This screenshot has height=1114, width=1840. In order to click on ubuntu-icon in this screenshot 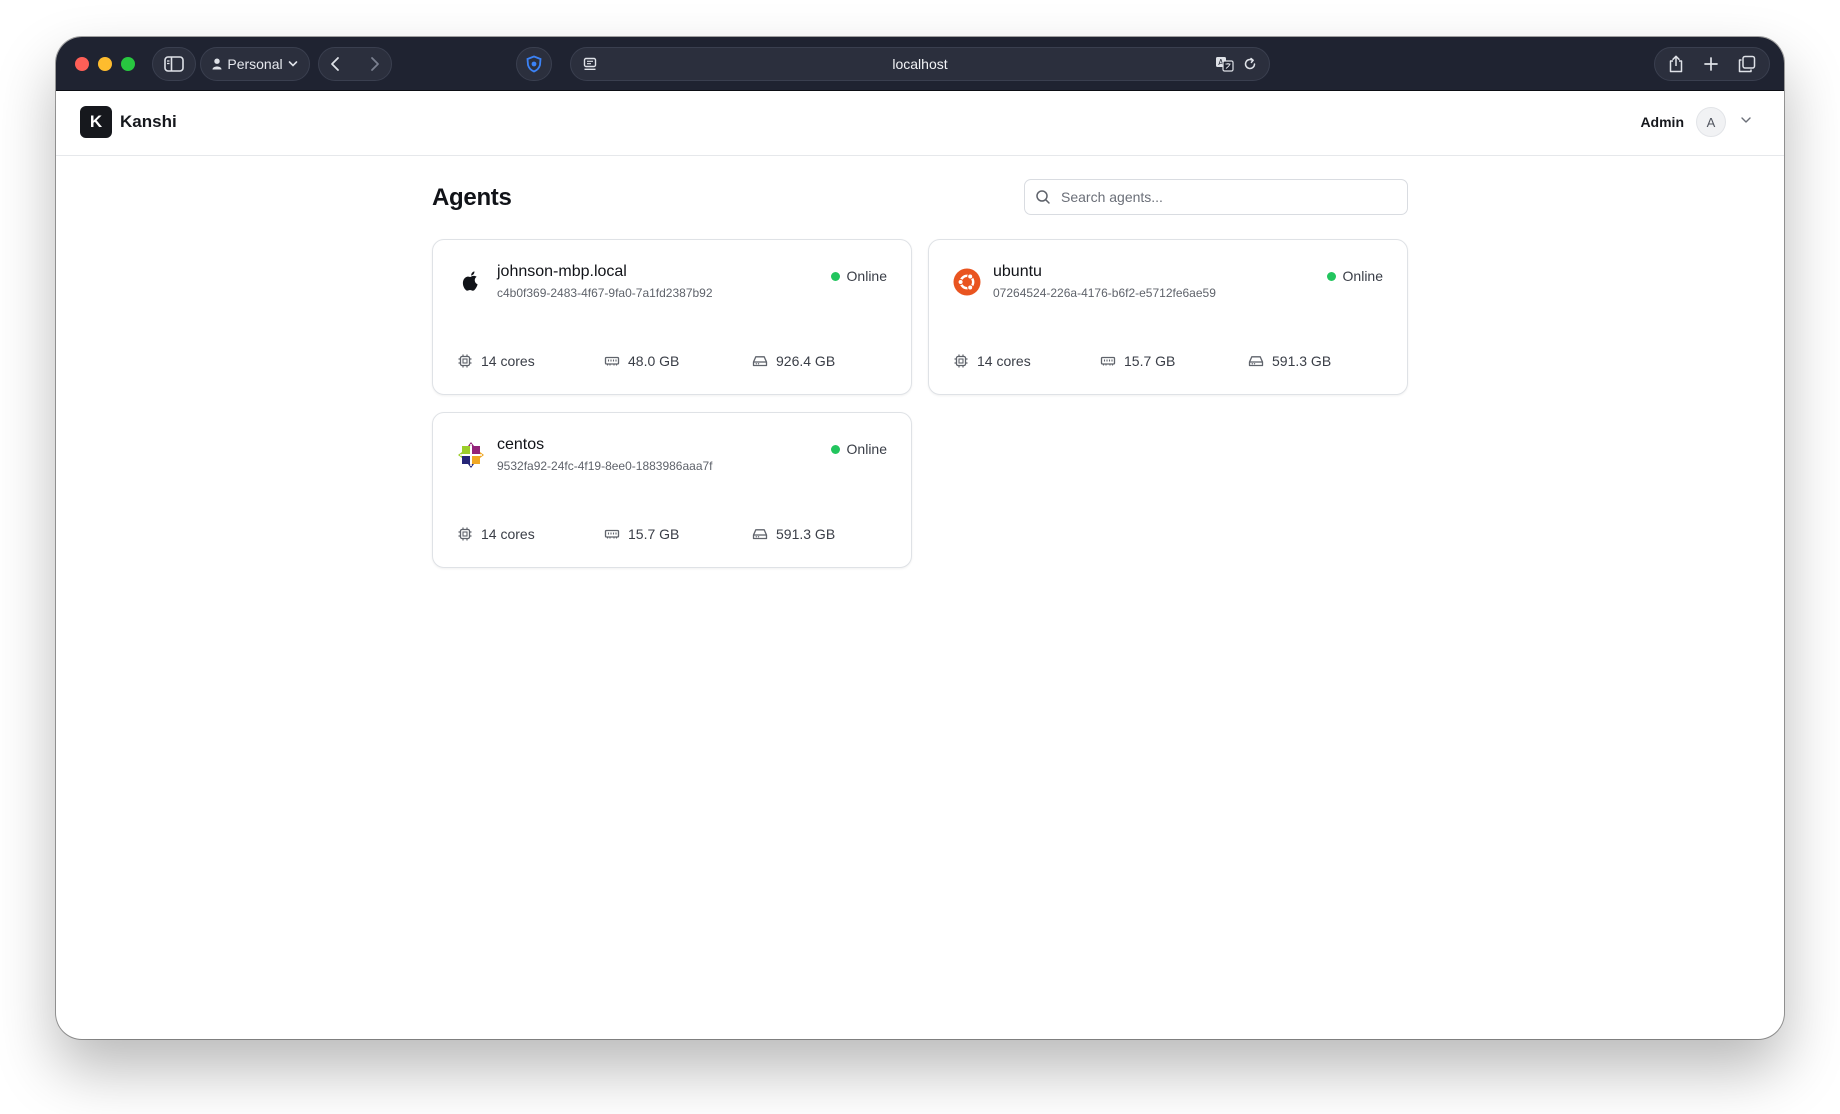, I will do `click(967, 282)`.